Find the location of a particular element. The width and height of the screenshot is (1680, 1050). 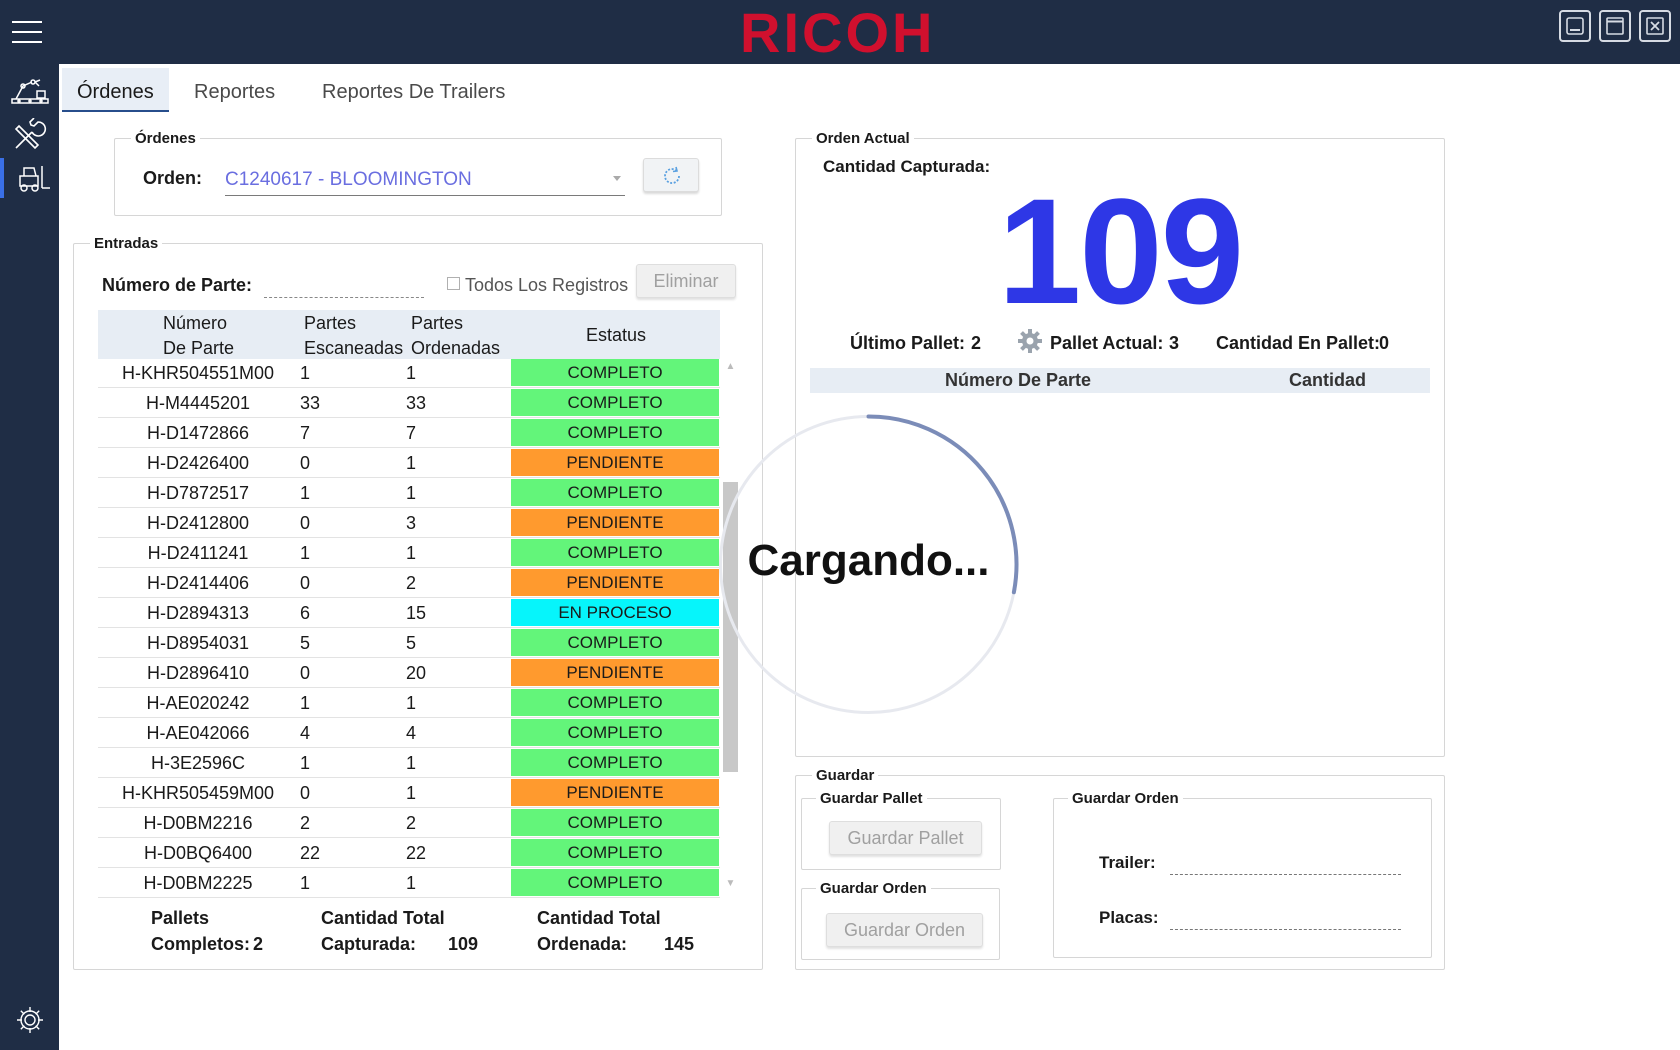

column-header-numero-de-parte: Número De Parte is located at coordinates (1018, 380).